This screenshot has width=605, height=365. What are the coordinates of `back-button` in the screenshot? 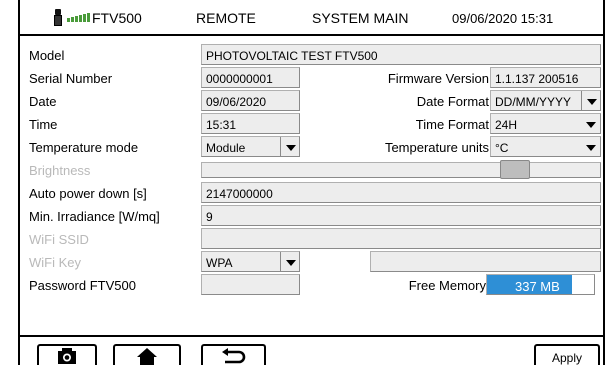 It's located at (233, 354).